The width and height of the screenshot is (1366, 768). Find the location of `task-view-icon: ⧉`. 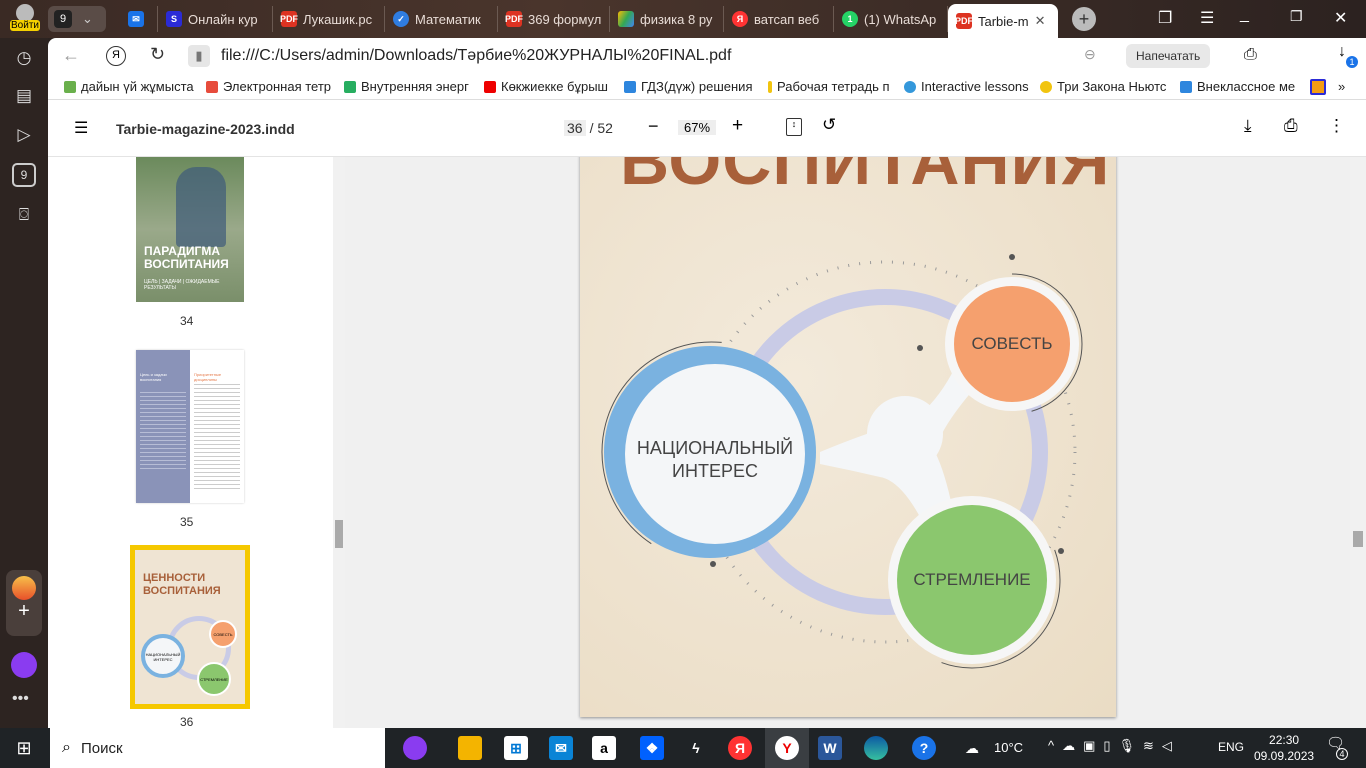

task-view-icon: ⧉ is located at coordinates (362, 748).